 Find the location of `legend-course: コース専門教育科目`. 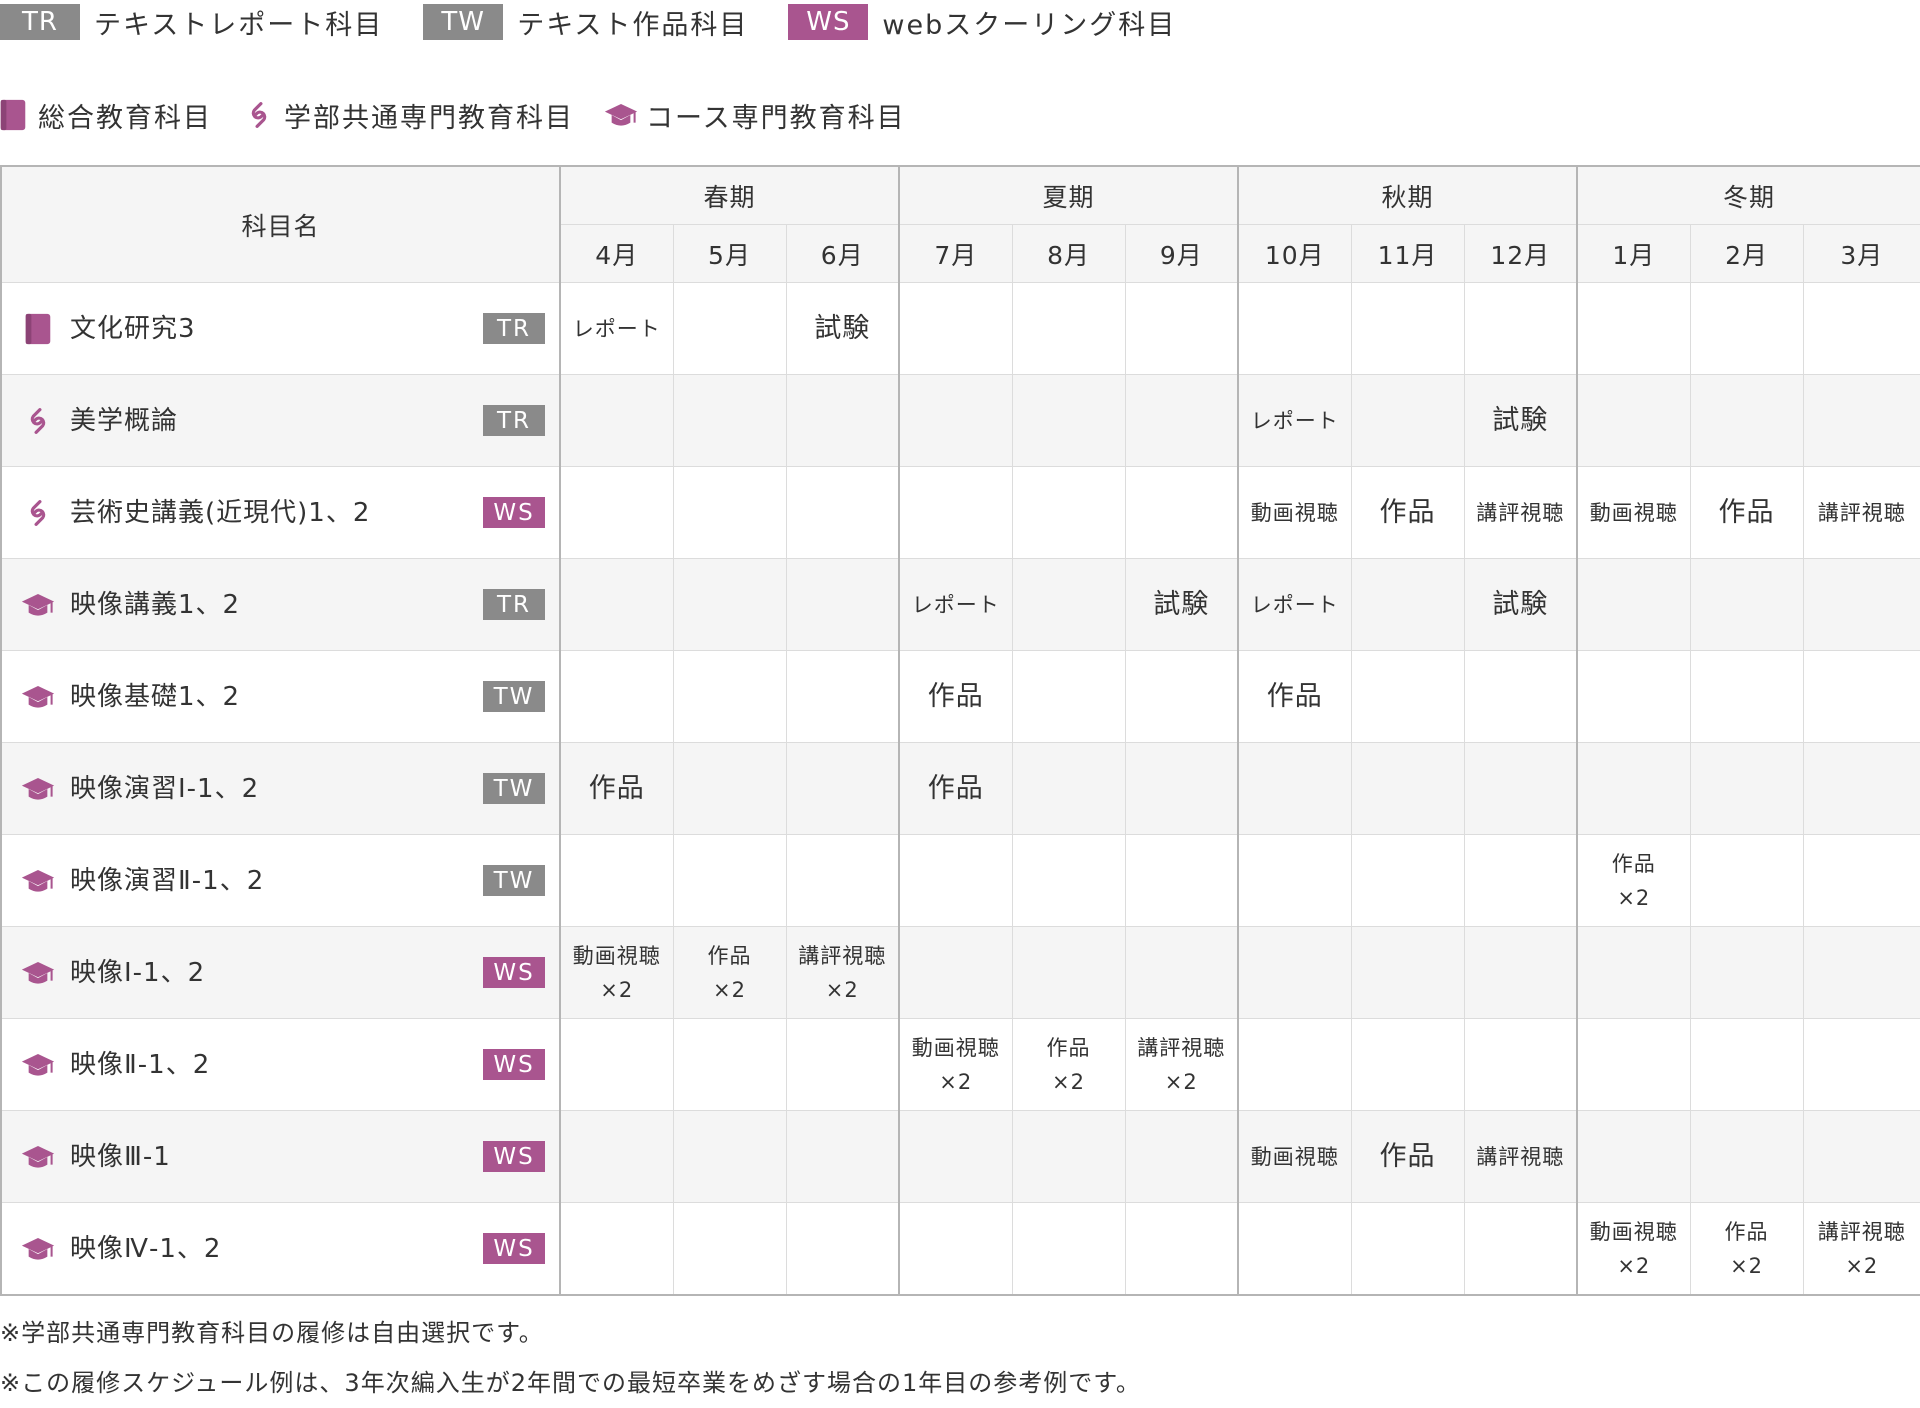

legend-course: コース専門教育科目 is located at coordinates (755, 115).